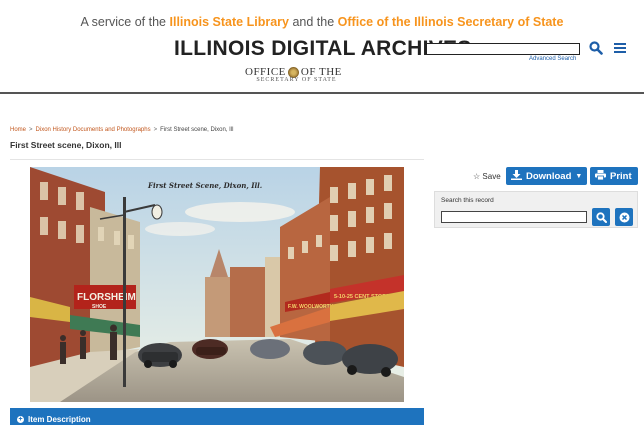  I want to click on download-icon, so click(516, 176).